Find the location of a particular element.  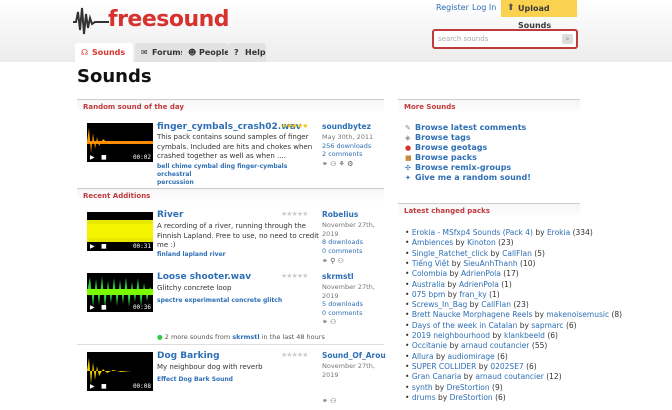

sound-title: Dog Barking is located at coordinates (188, 356).